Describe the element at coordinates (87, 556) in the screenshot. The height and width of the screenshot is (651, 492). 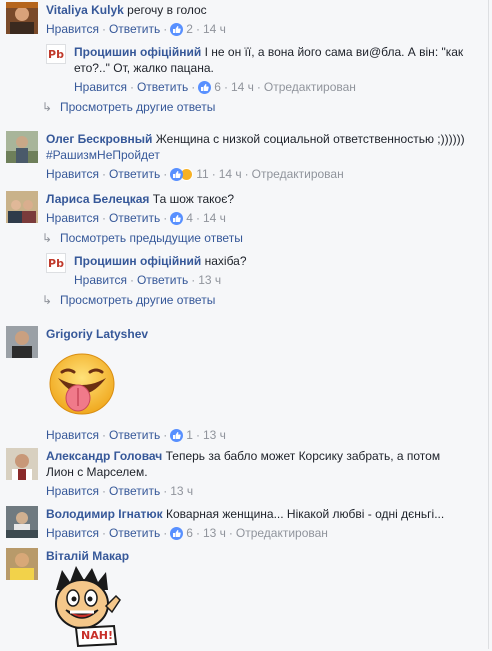
I see `comment-author: Віталій Макар` at that location.